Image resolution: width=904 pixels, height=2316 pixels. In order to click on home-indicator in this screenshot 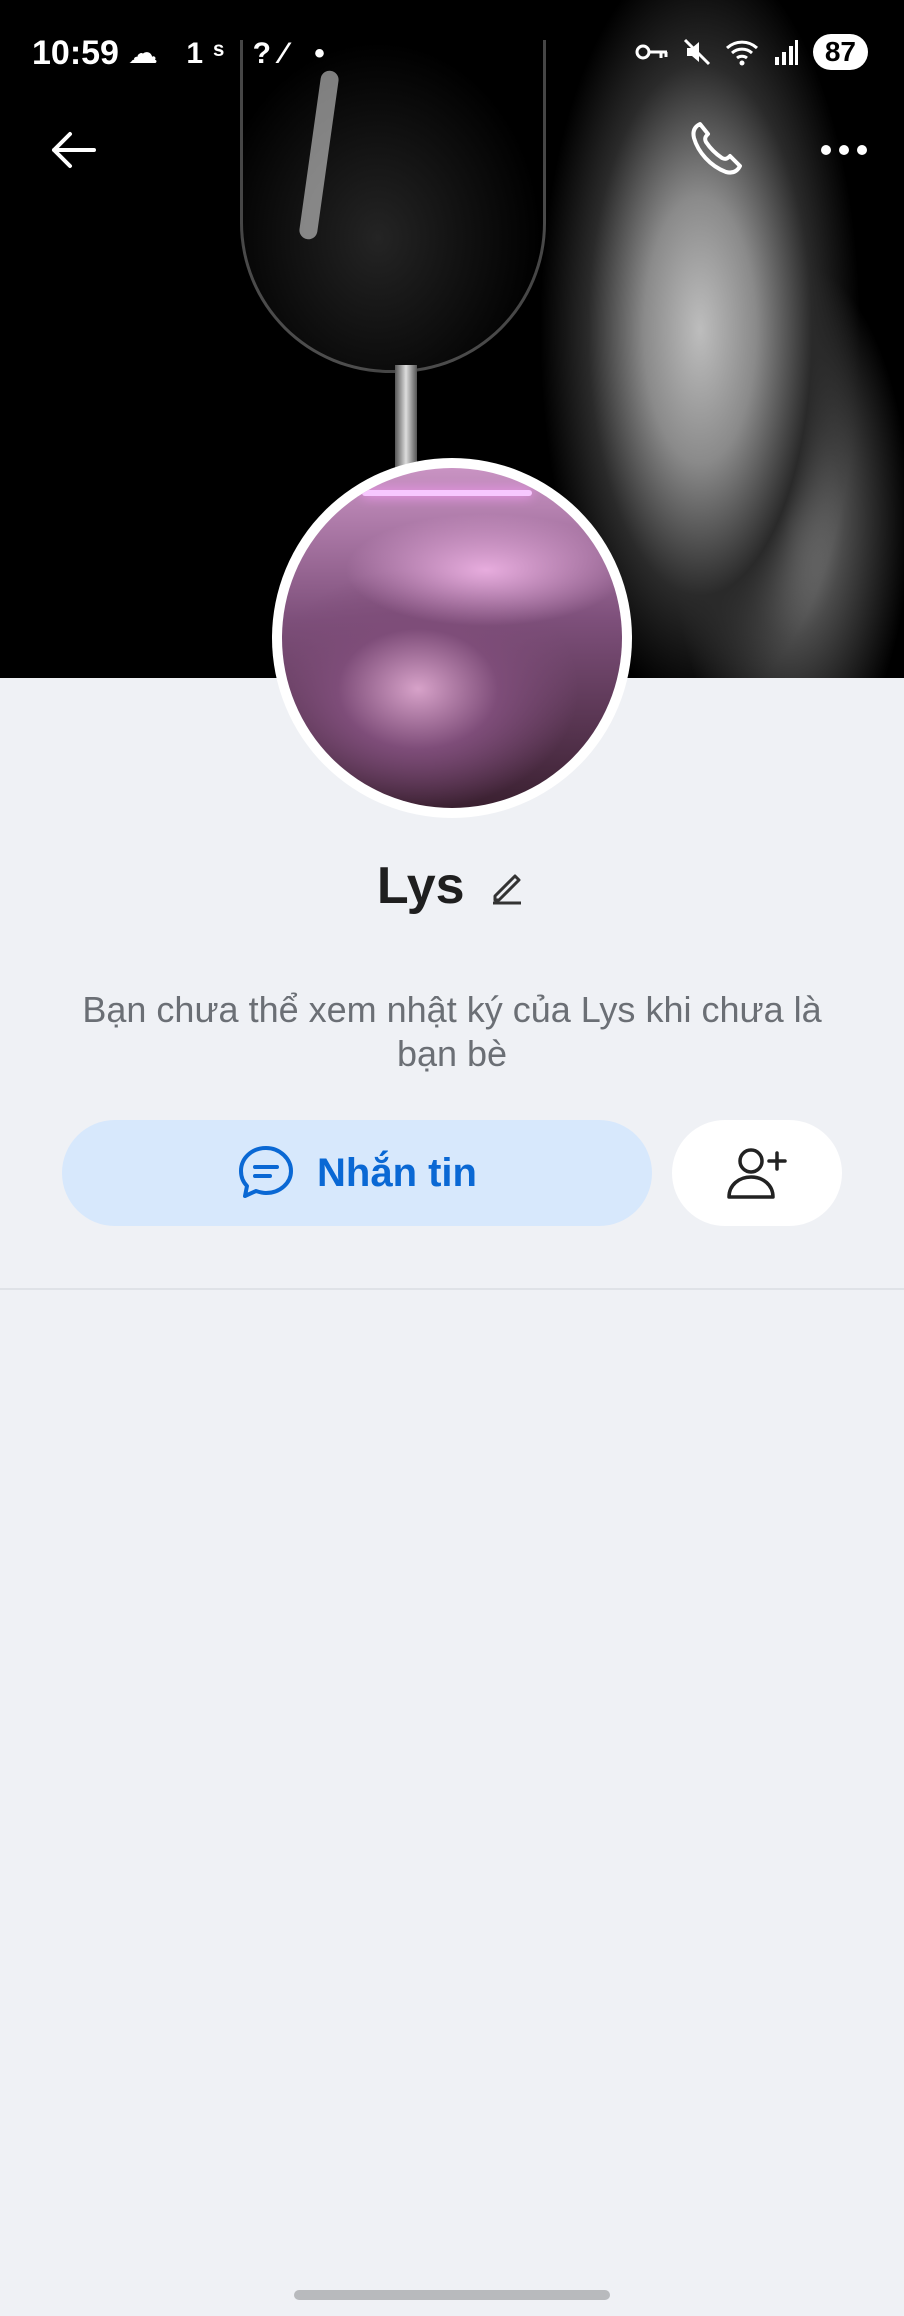, I will do `click(452, 2295)`.